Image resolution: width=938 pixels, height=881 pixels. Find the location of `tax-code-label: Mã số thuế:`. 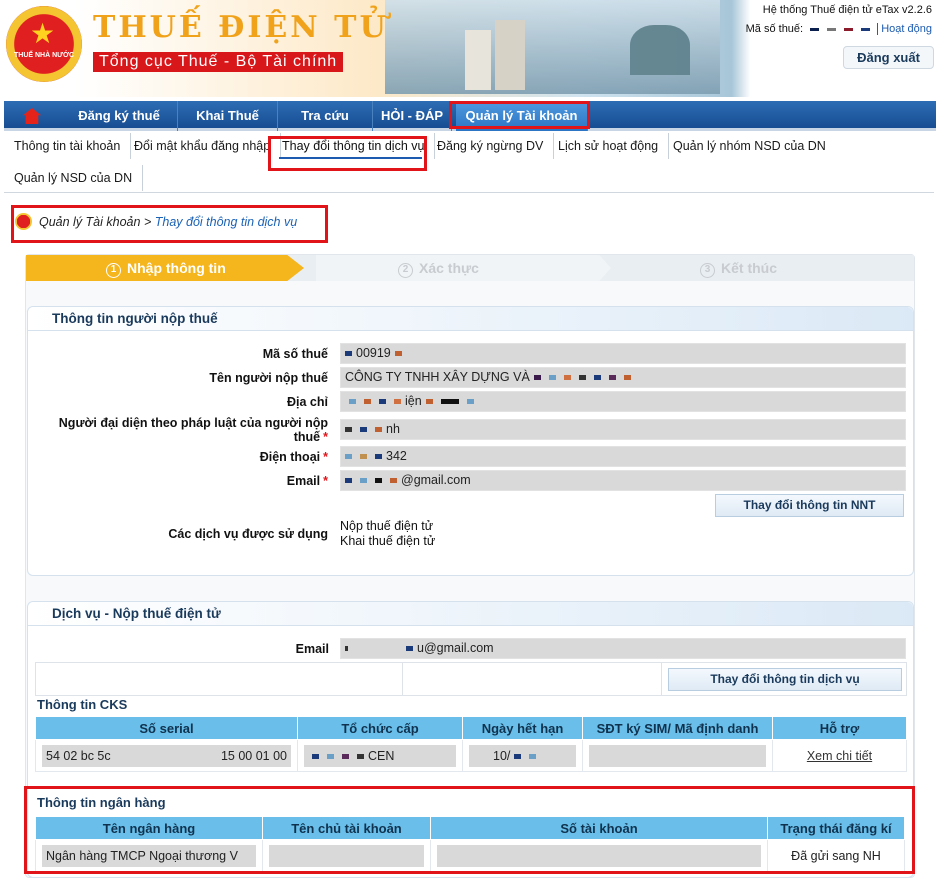

tax-code-label: Mã số thuế: is located at coordinates (774, 29).